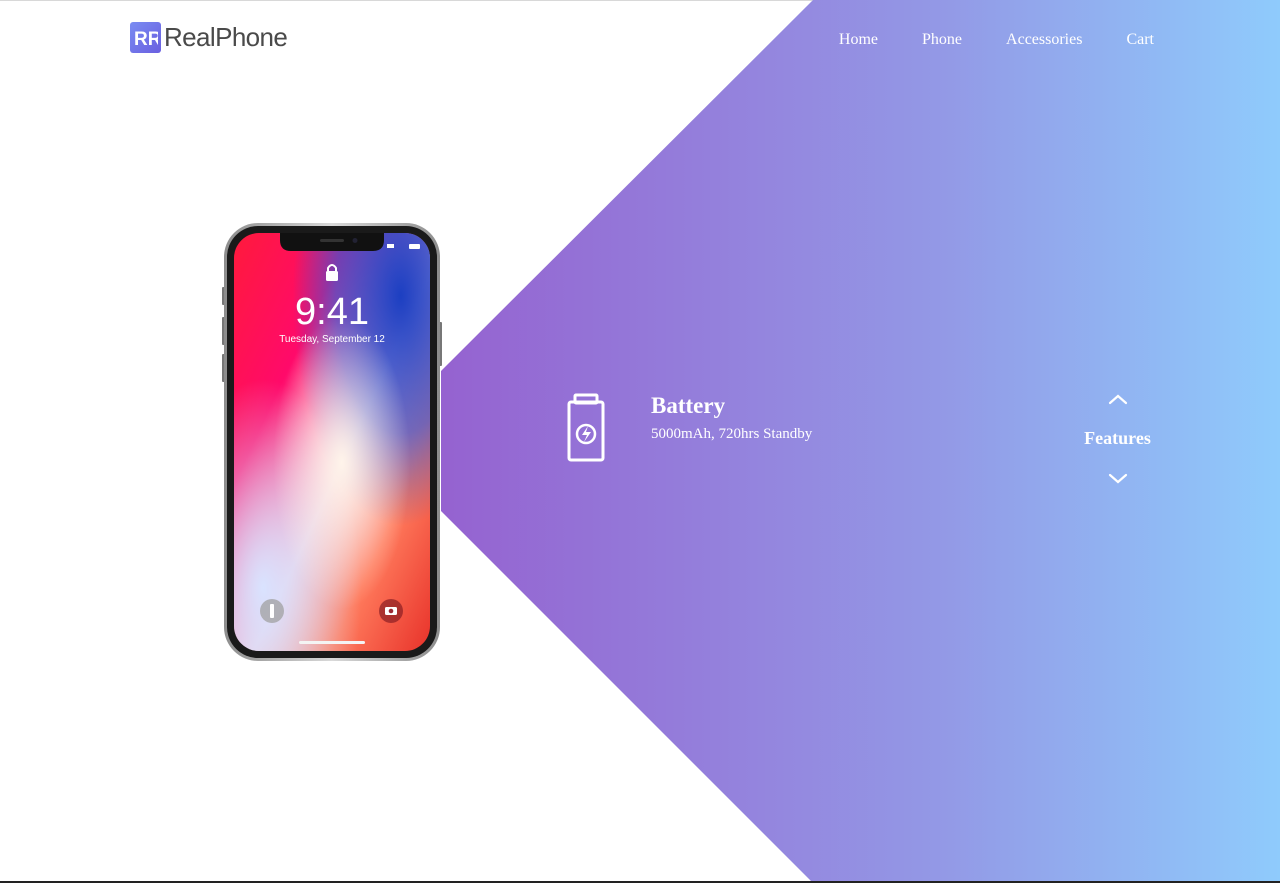  I want to click on logo-mark-icon: RR, so click(145, 37).